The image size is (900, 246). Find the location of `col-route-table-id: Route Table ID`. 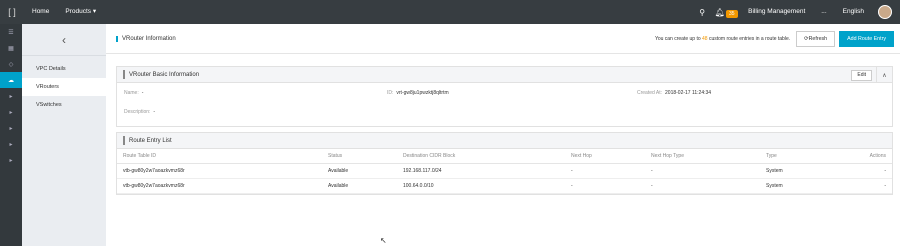

col-route-table-id: Route Table ID is located at coordinates (219, 156).